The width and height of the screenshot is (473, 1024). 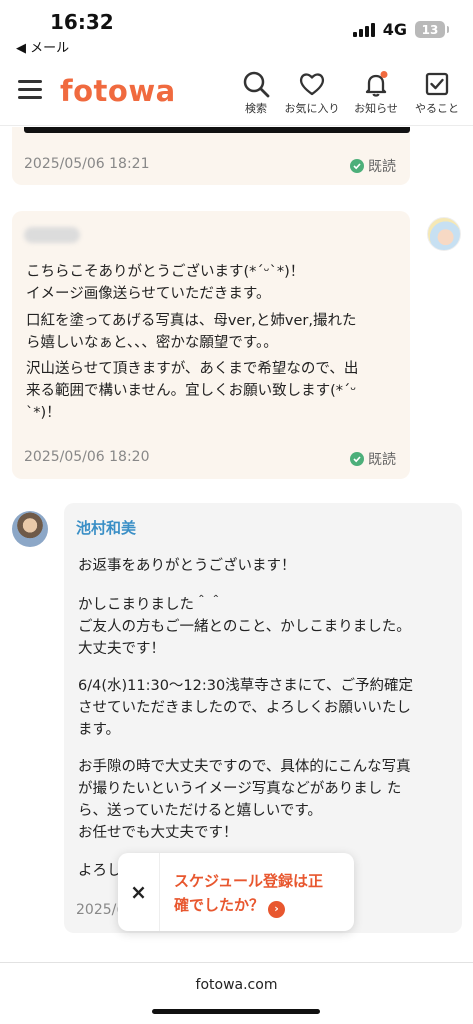 I want to click on message-line: させていただきましたので、よろしくお願いいたし, so click(x=244, y=708).